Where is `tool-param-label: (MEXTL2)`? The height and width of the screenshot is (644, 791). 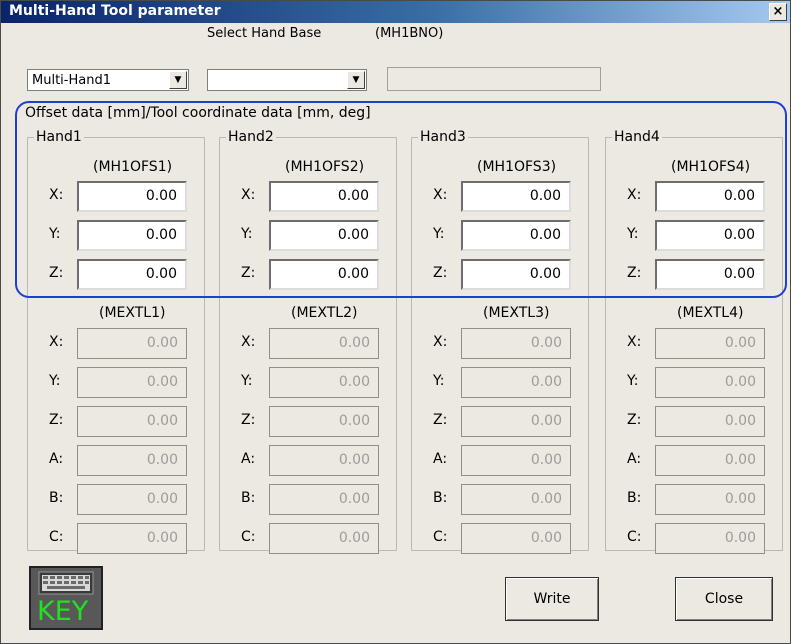 tool-param-label: (MEXTL2) is located at coordinates (324, 313).